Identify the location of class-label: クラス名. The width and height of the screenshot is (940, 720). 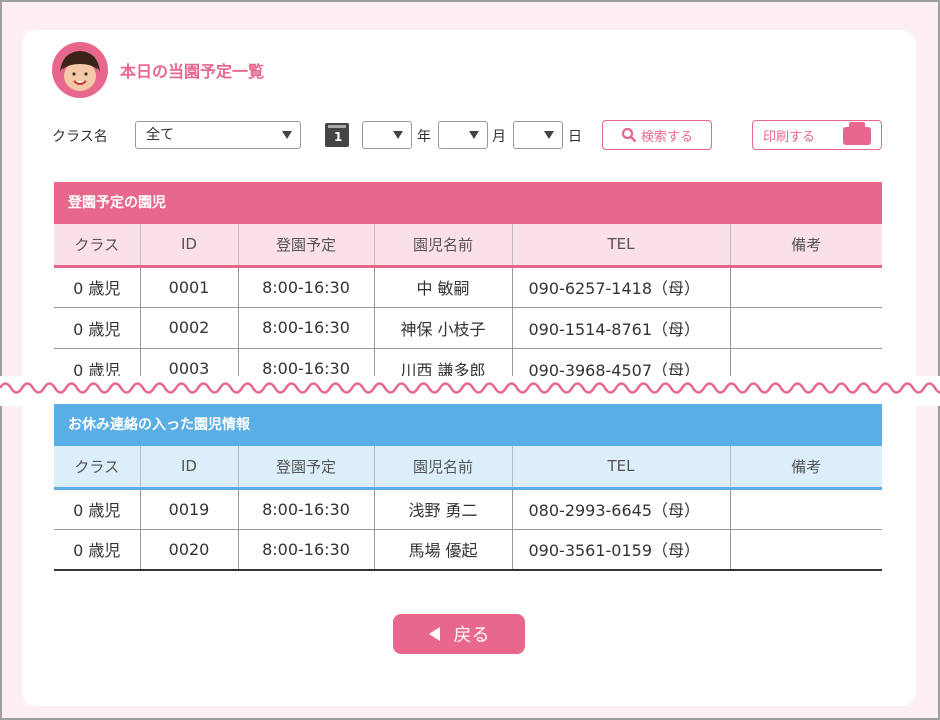
(80, 137).